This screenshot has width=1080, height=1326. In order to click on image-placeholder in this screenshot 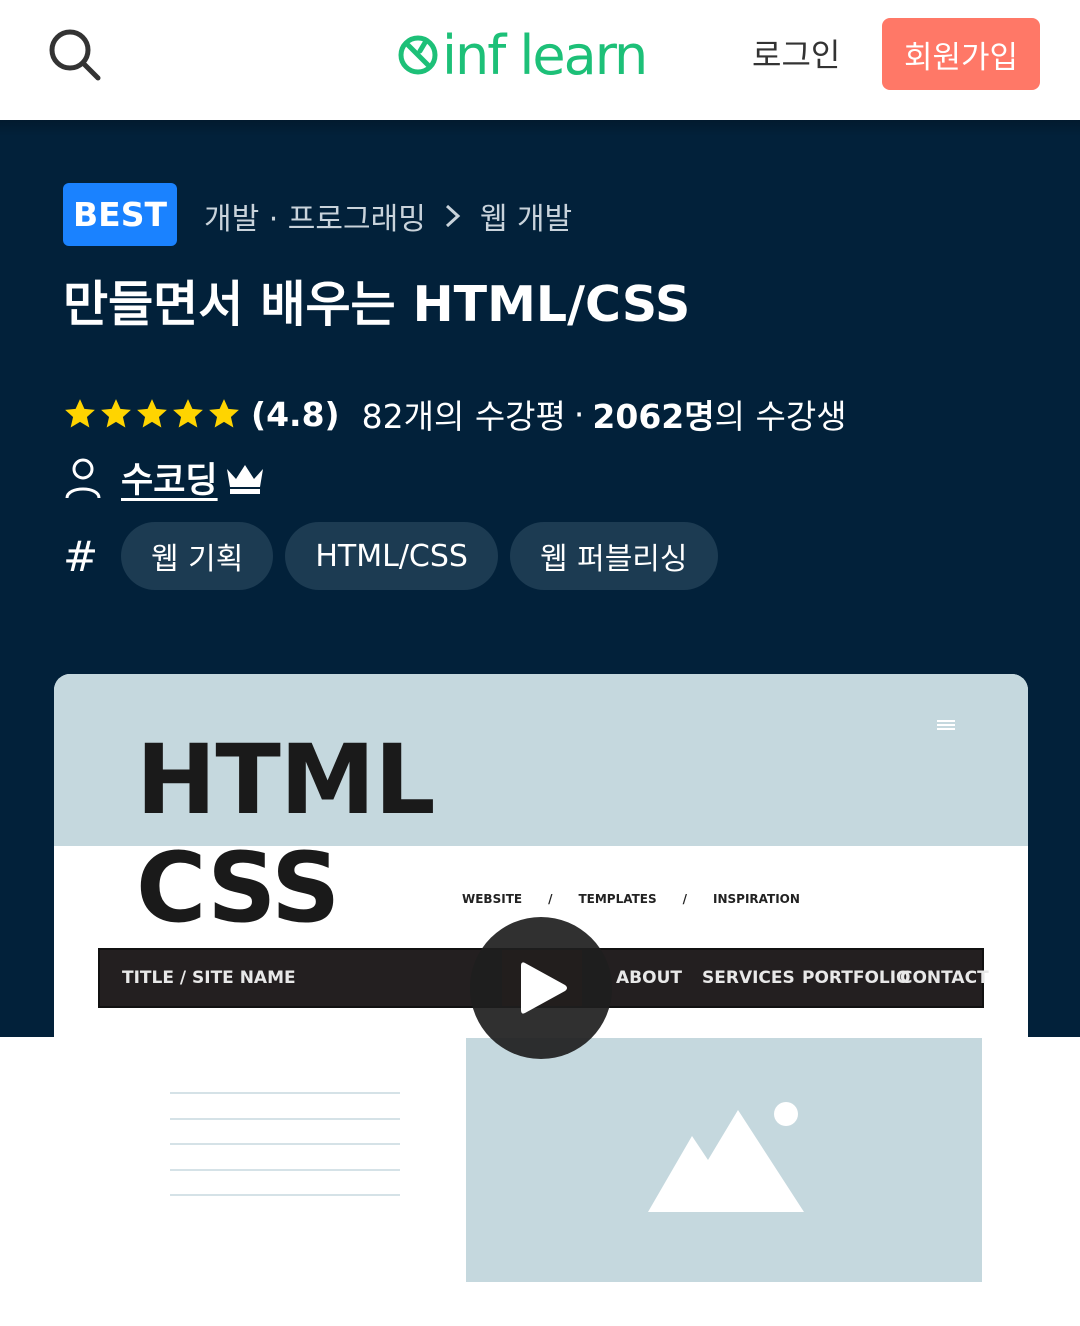, I will do `click(724, 1160)`.